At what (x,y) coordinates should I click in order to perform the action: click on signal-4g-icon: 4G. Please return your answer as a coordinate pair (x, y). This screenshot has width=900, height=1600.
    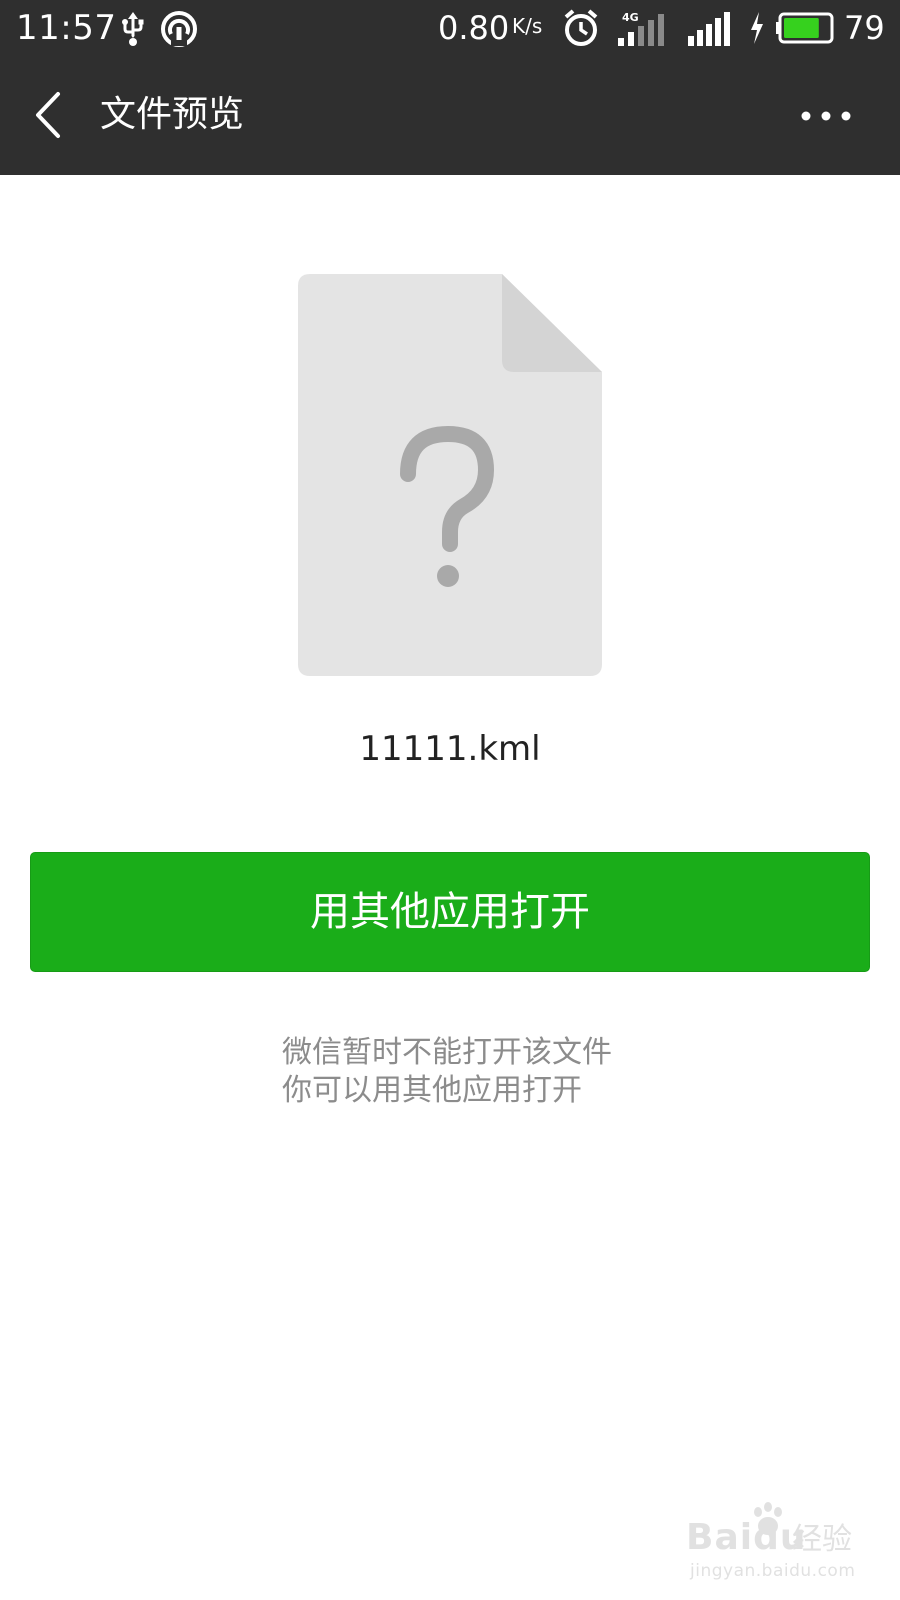
    Looking at the image, I should click on (641, 28).